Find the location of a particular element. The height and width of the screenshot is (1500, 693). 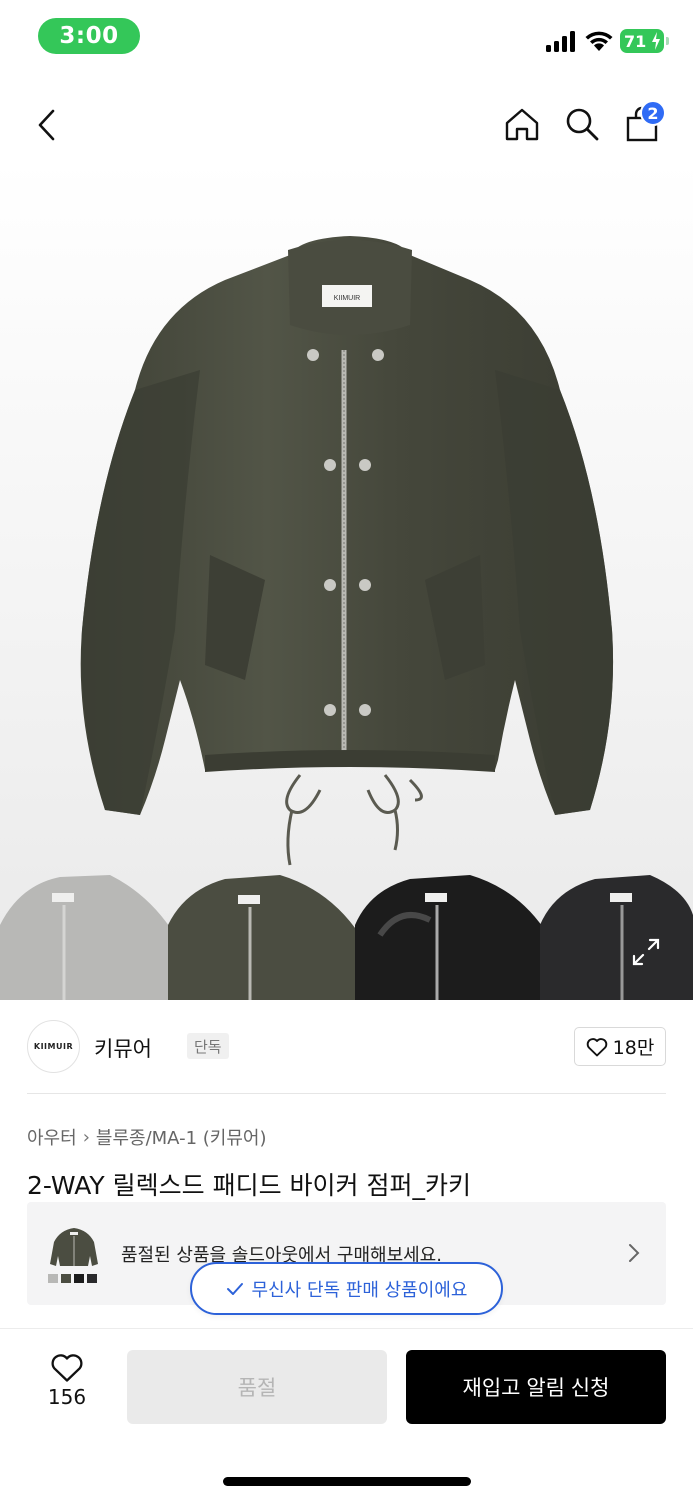

svg-text: KIIMUIR is located at coordinates (347, 298).